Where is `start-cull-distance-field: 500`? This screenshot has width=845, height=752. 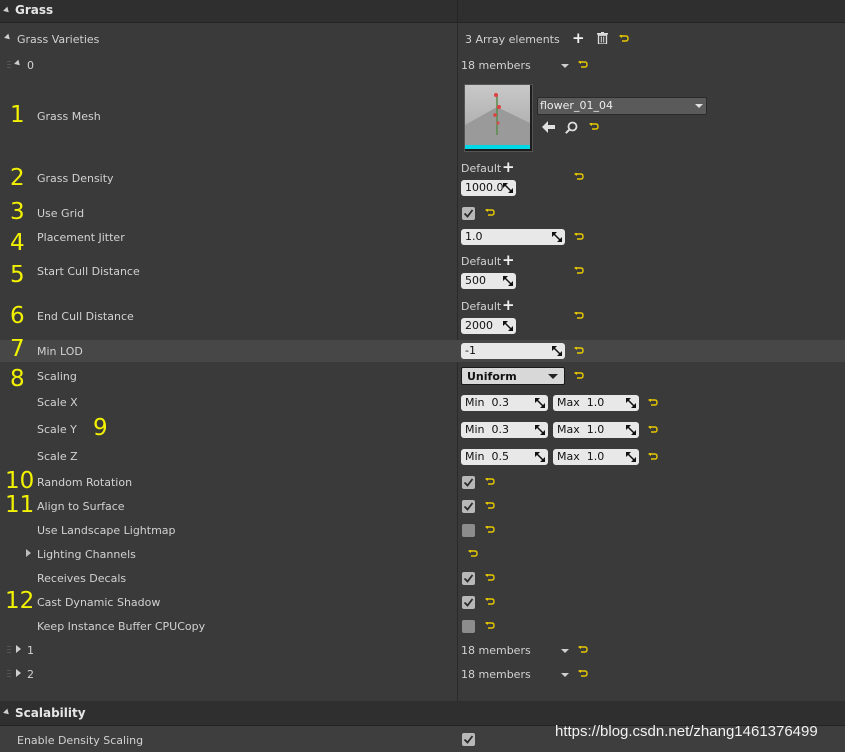
start-cull-distance-field: 500 is located at coordinates (488, 281).